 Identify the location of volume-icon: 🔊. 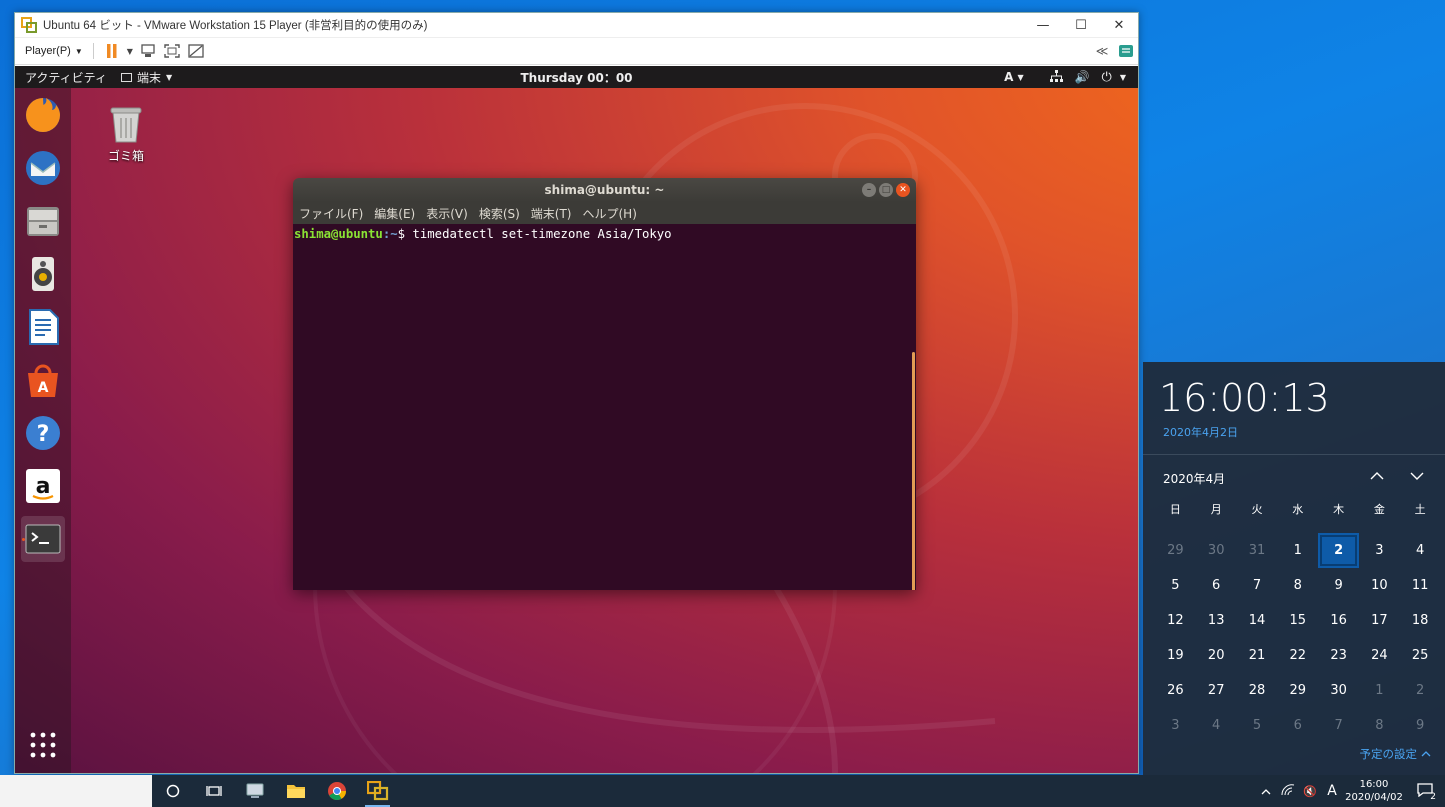
(1082, 77).